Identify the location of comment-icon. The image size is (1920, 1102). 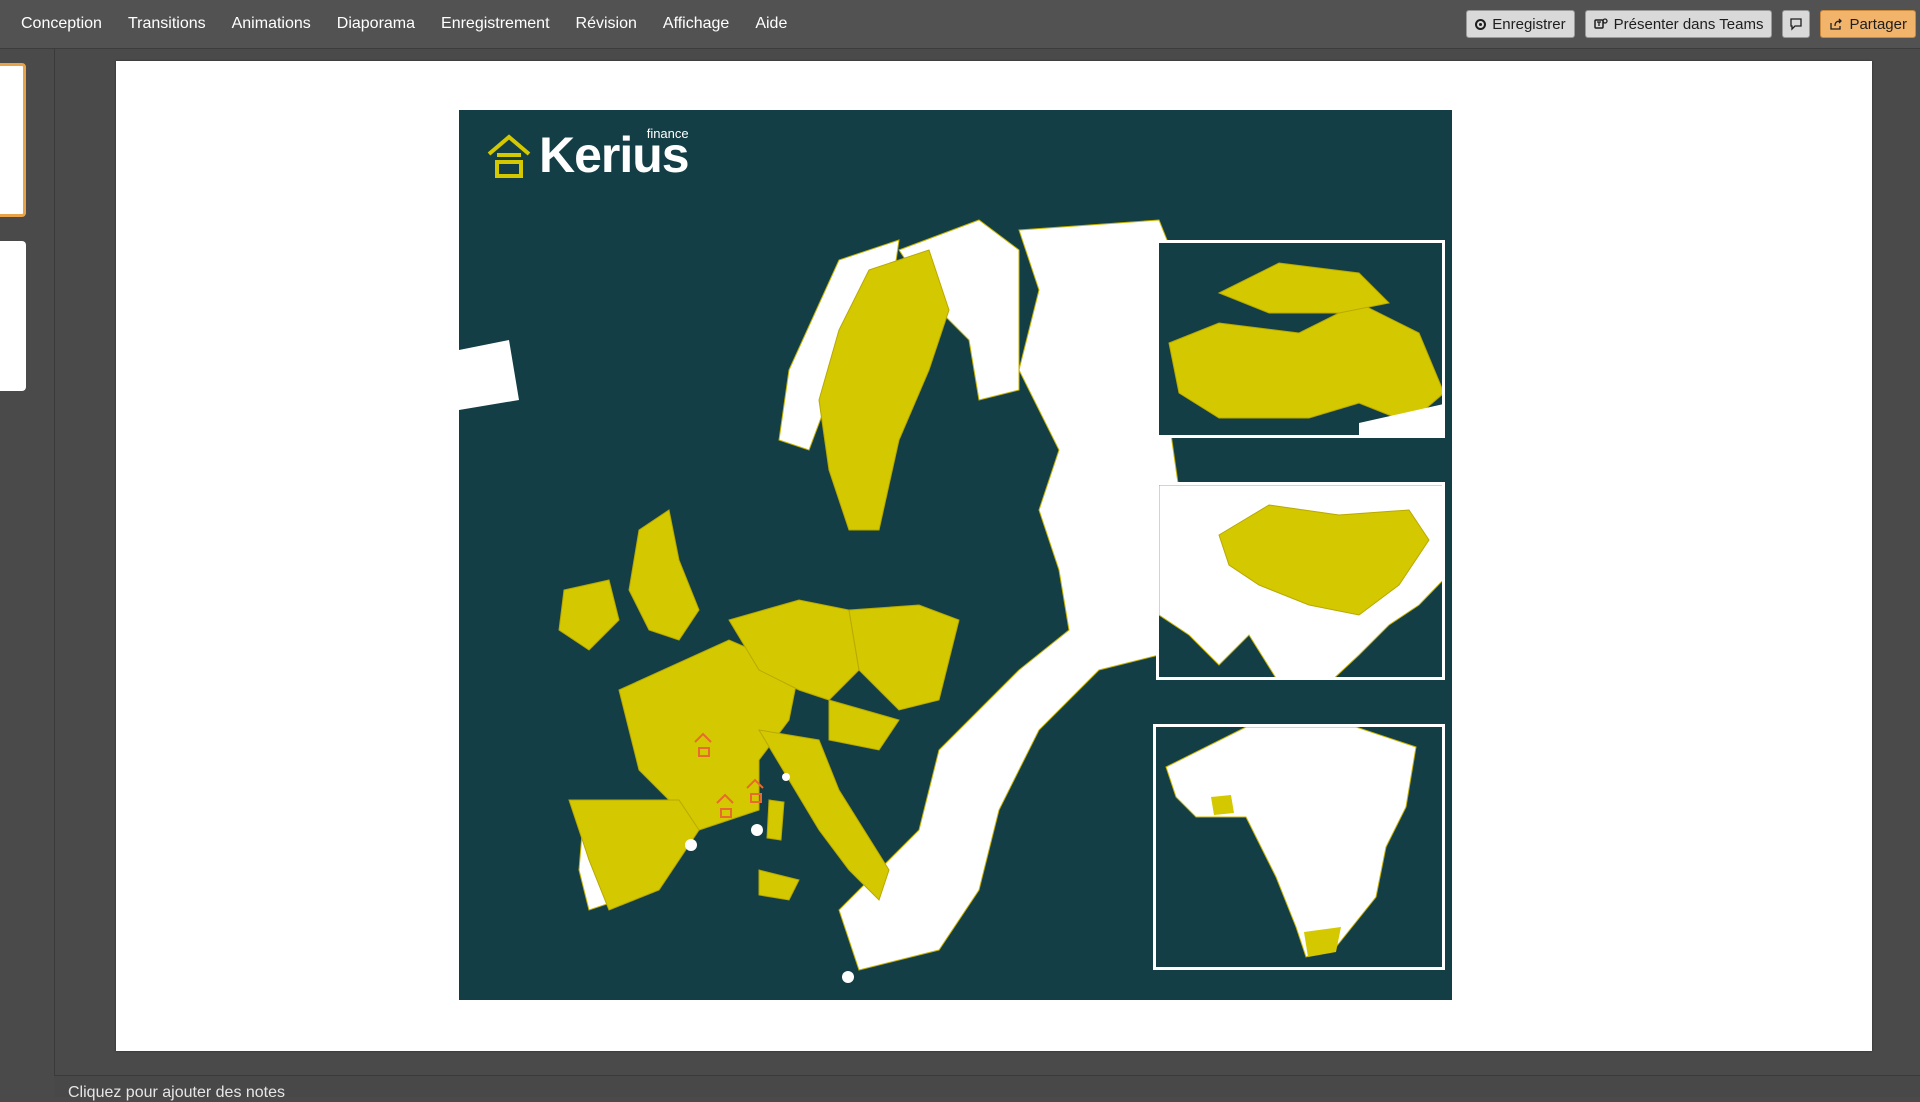
(1796, 24).